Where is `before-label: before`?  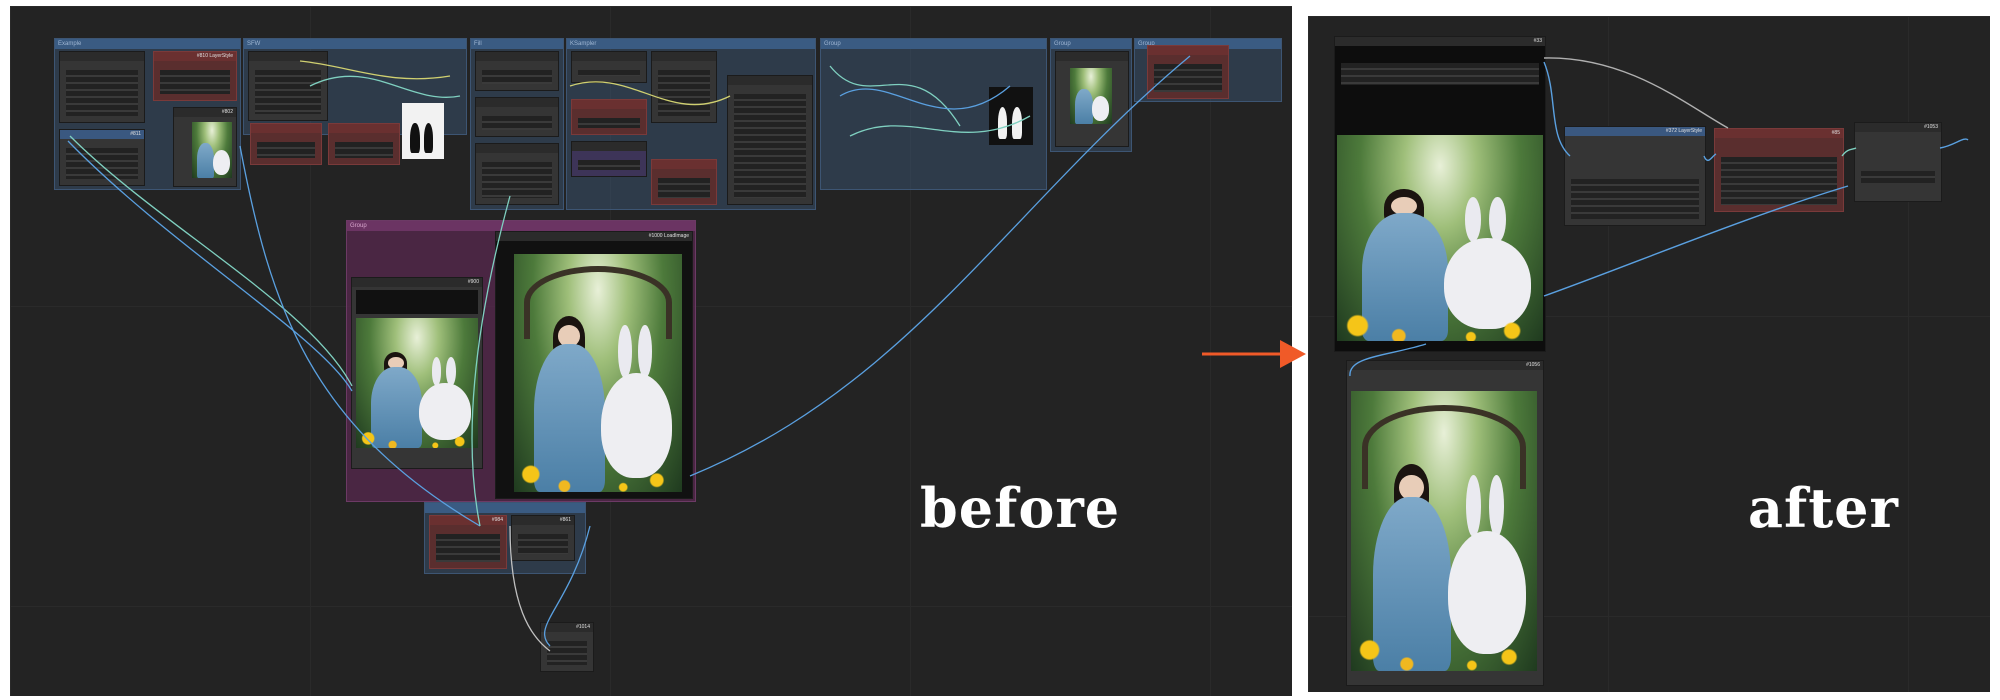
before-label: before is located at coordinates (1020, 508).